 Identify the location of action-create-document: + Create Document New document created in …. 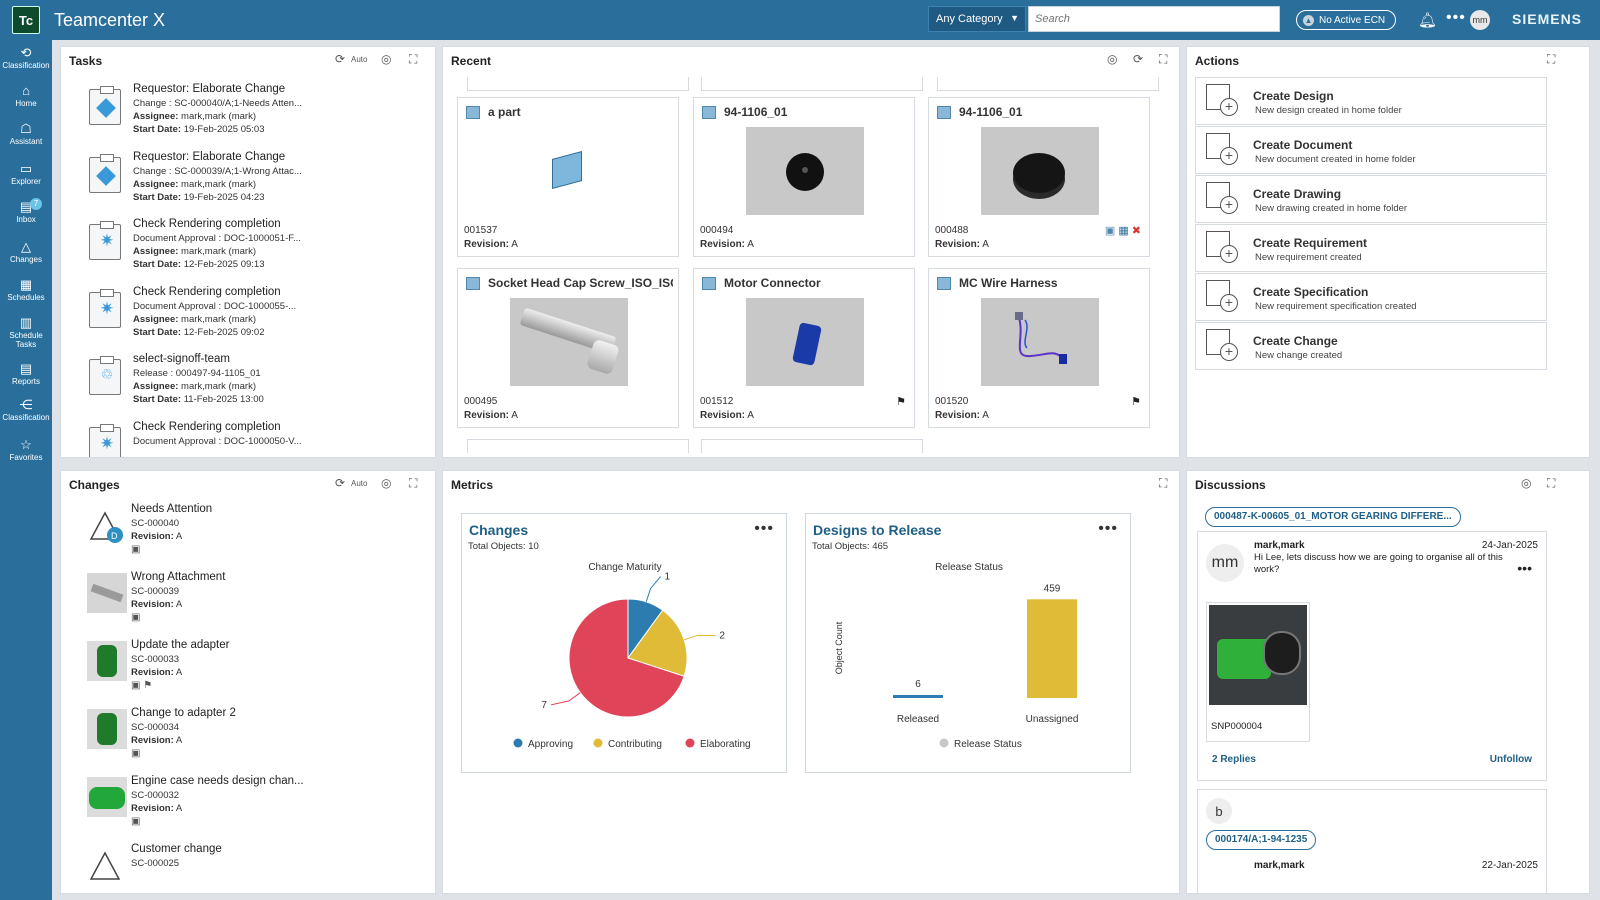
(1371, 150).